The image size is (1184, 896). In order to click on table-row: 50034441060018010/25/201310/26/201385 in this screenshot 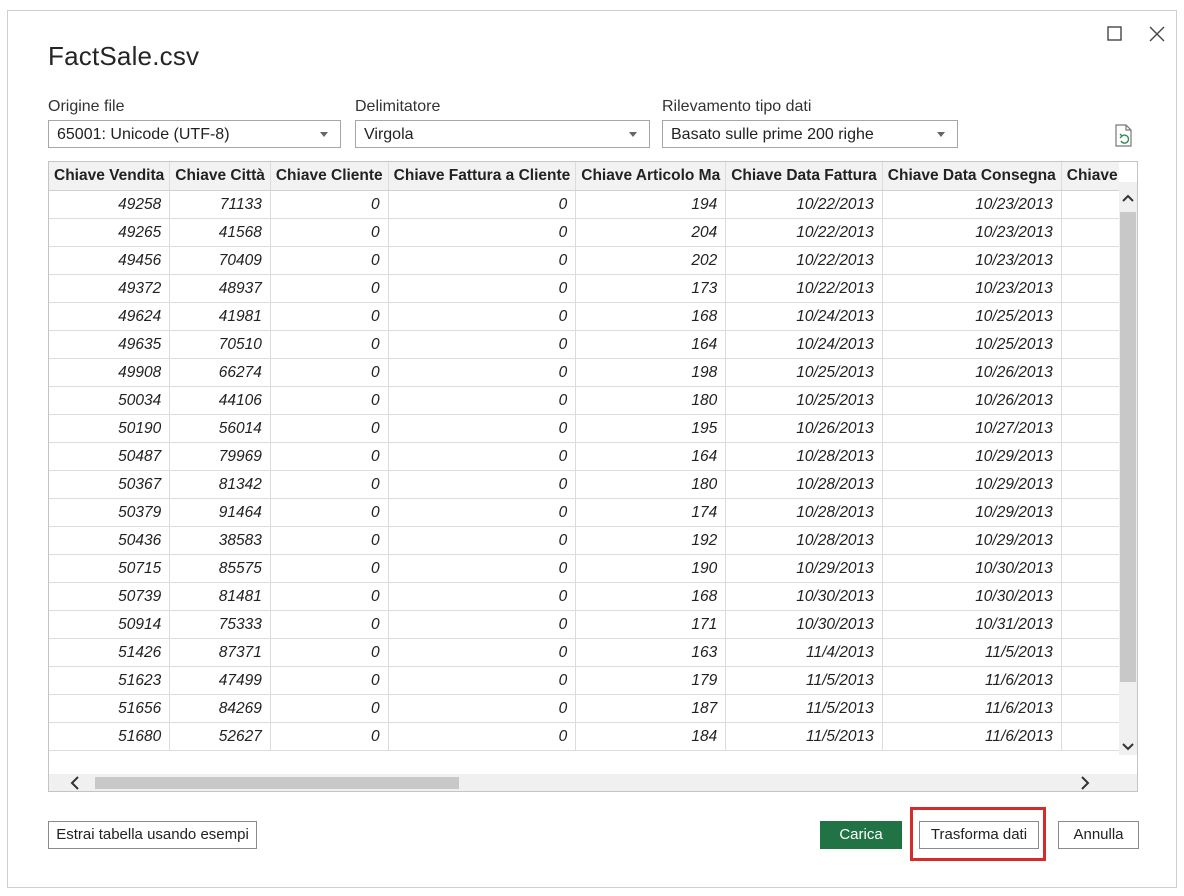, I will do `click(584, 400)`.